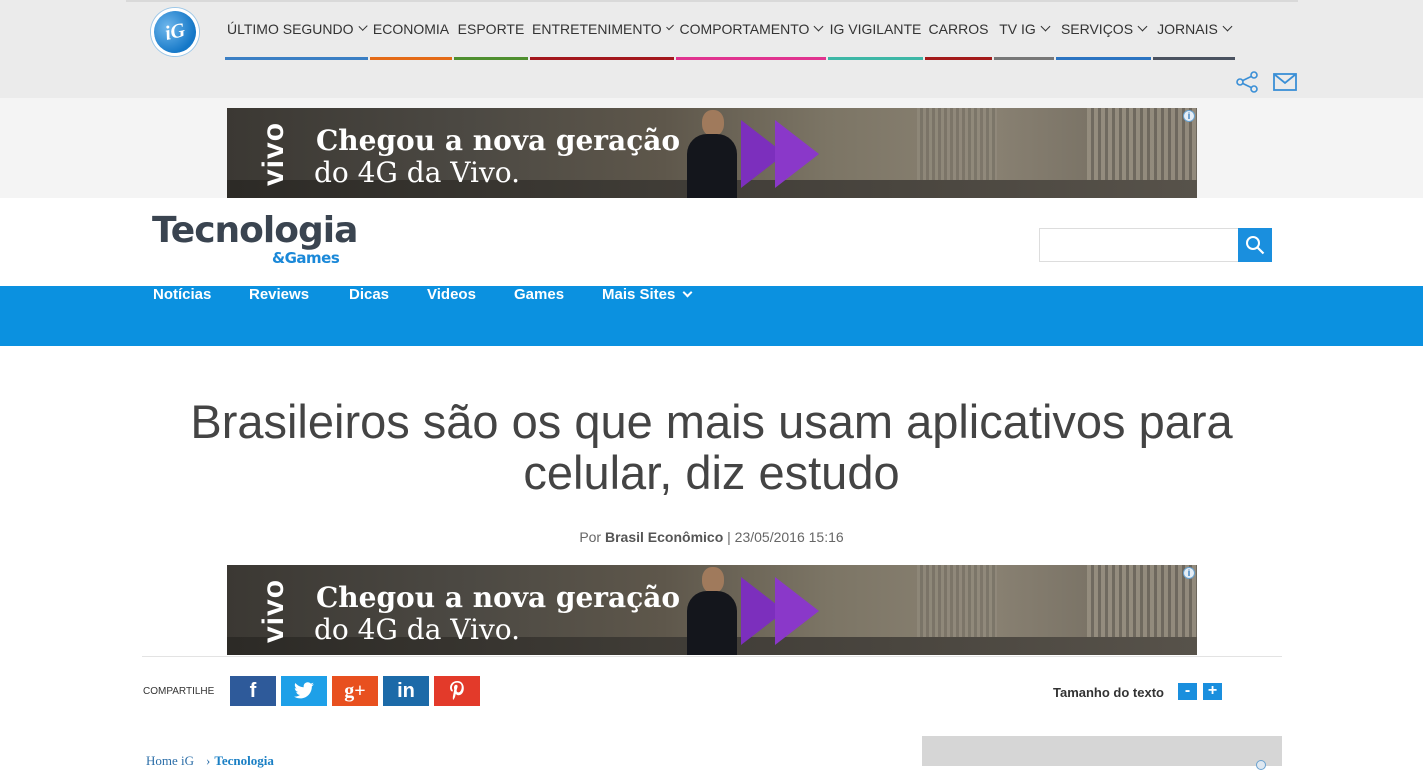  What do you see at coordinates (1097, 28) in the screenshot?
I see `ig-nav-label: SERVIÇOS` at bounding box center [1097, 28].